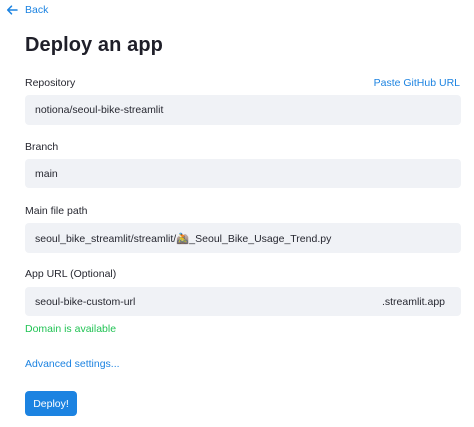 The image size is (474, 427). What do you see at coordinates (94, 45) in the screenshot?
I see `page-title: Deploy an app` at bounding box center [94, 45].